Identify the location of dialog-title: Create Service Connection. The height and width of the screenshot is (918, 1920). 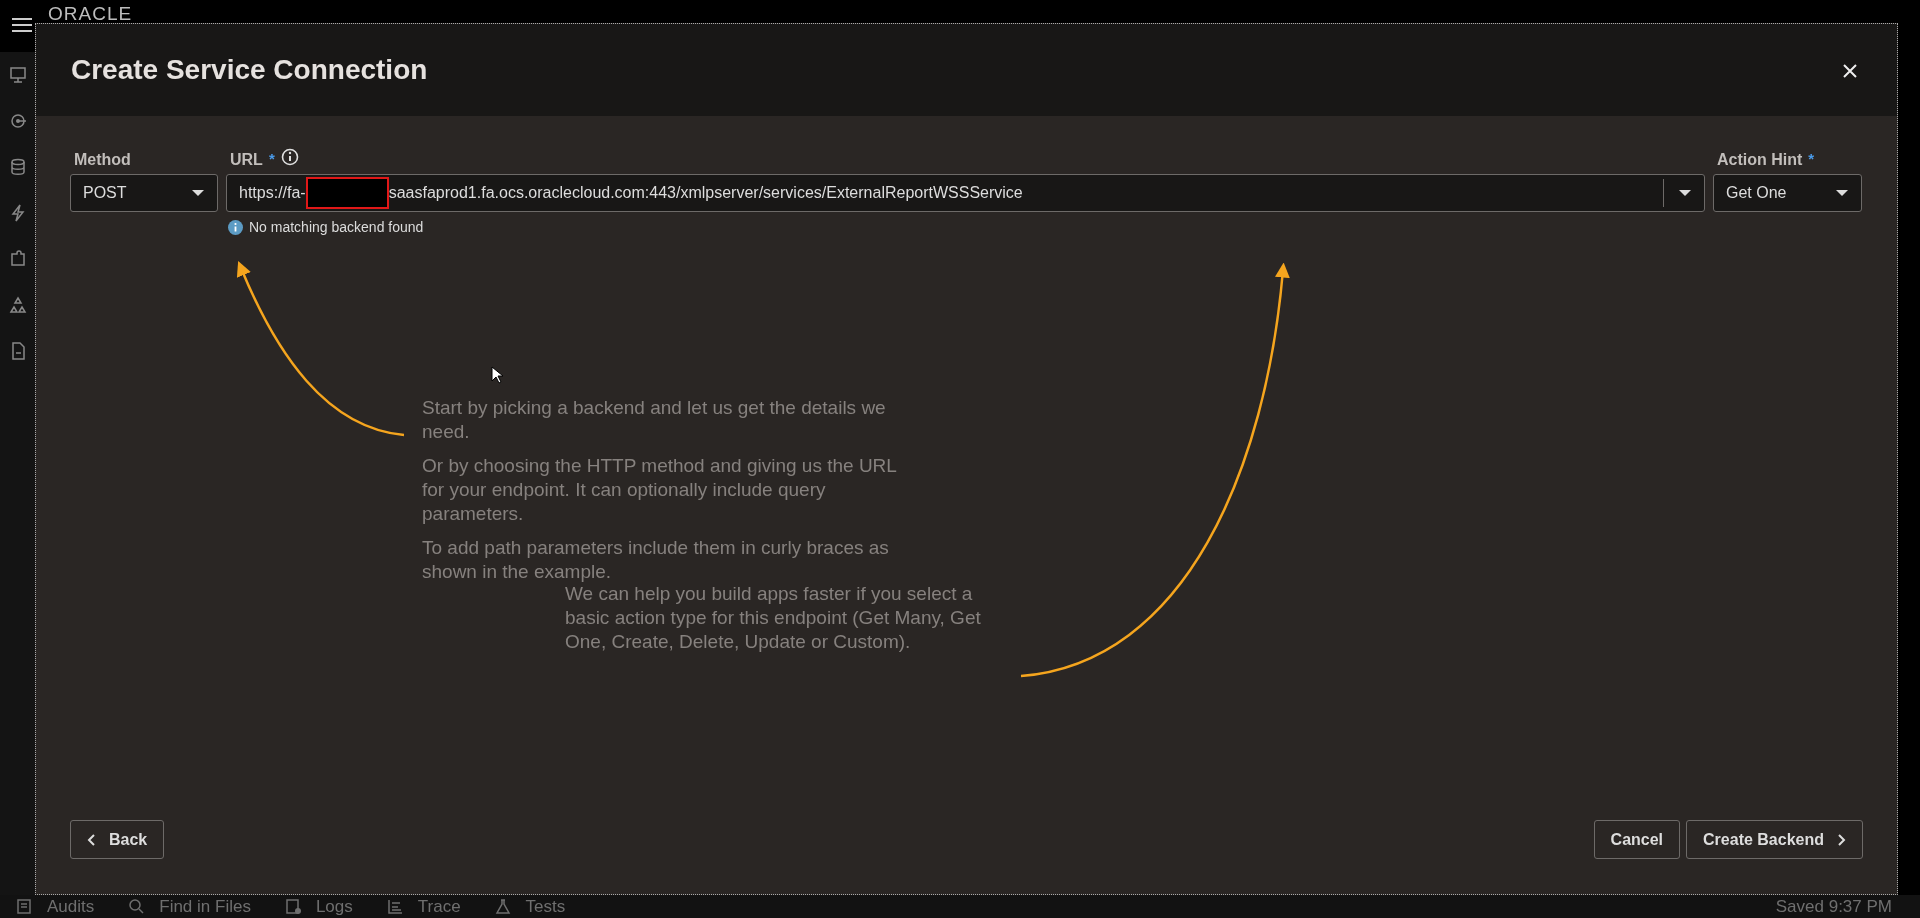
(249, 70).